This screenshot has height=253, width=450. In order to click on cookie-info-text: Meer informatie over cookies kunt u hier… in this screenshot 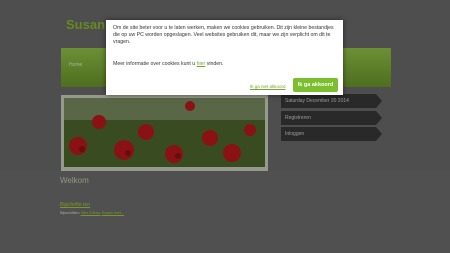, I will do `click(224, 64)`.